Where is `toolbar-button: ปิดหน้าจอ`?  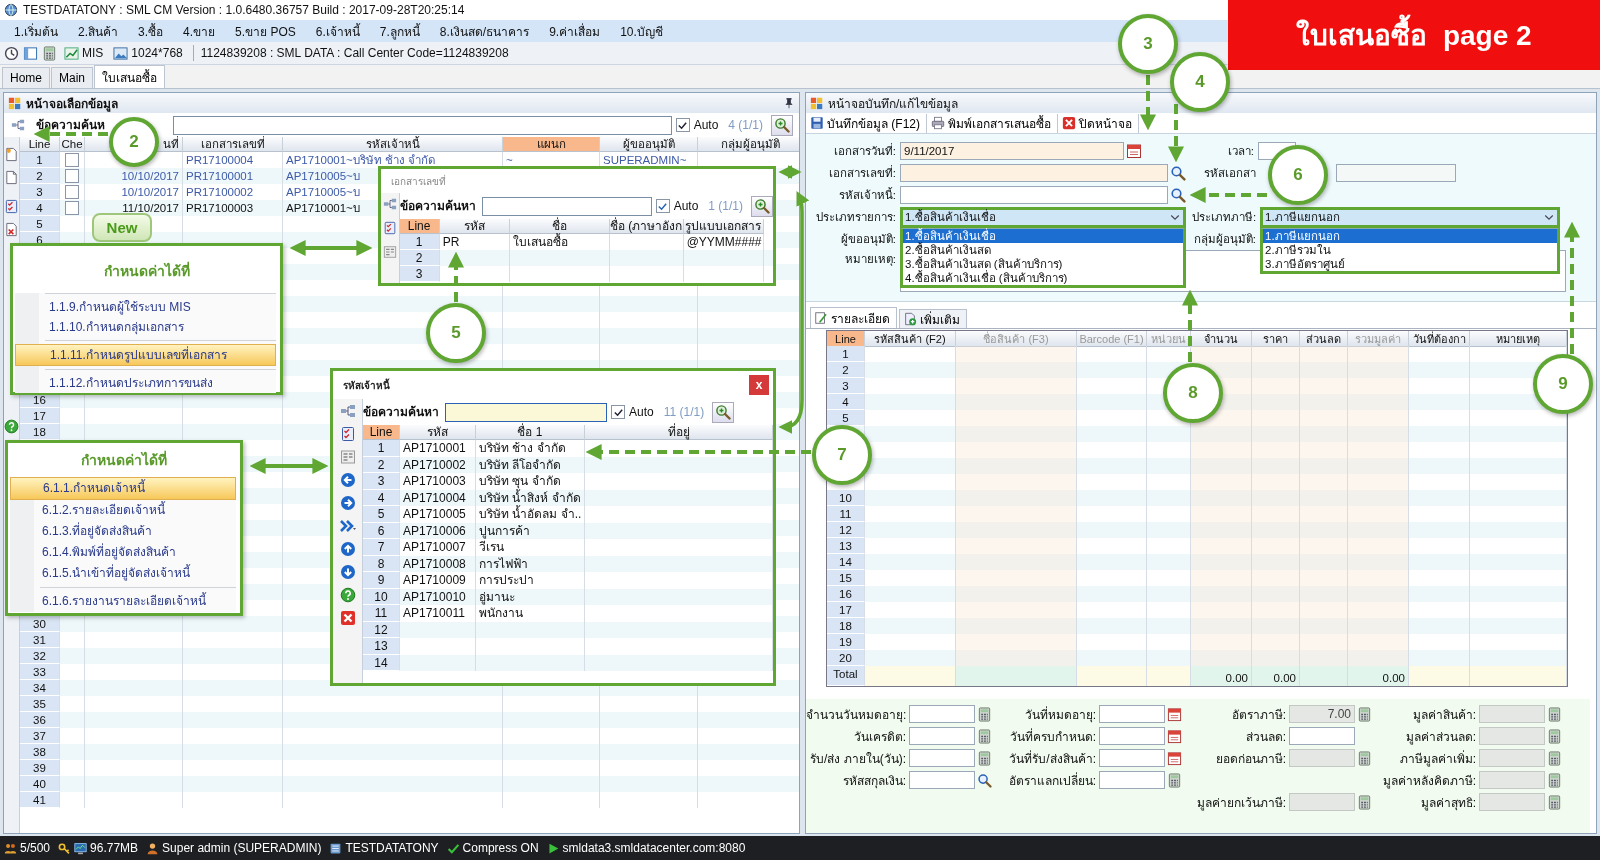
toolbar-button: ปิดหน้าจอ is located at coordinates (1099, 123).